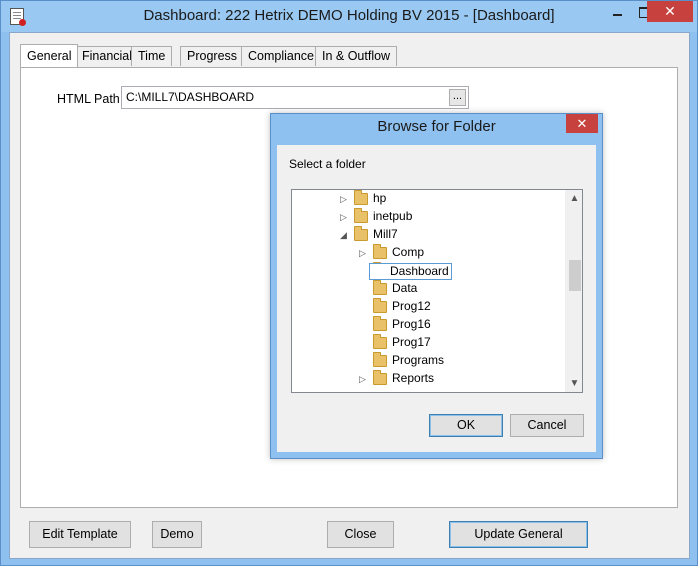 This screenshot has height=566, width=698. I want to click on scroll-down-icon: ▼, so click(574, 383).